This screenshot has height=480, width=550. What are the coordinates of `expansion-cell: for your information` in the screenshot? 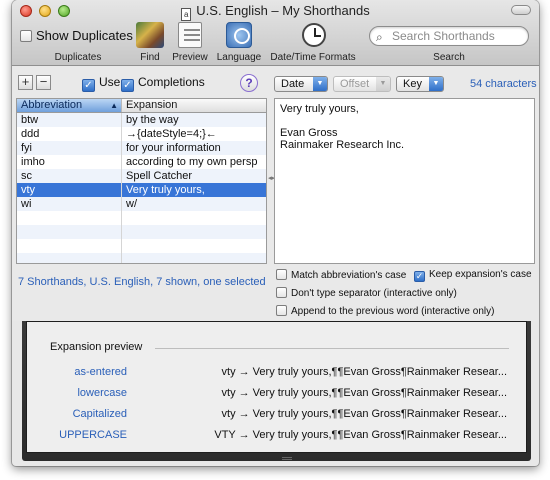 It's located at (173, 148).